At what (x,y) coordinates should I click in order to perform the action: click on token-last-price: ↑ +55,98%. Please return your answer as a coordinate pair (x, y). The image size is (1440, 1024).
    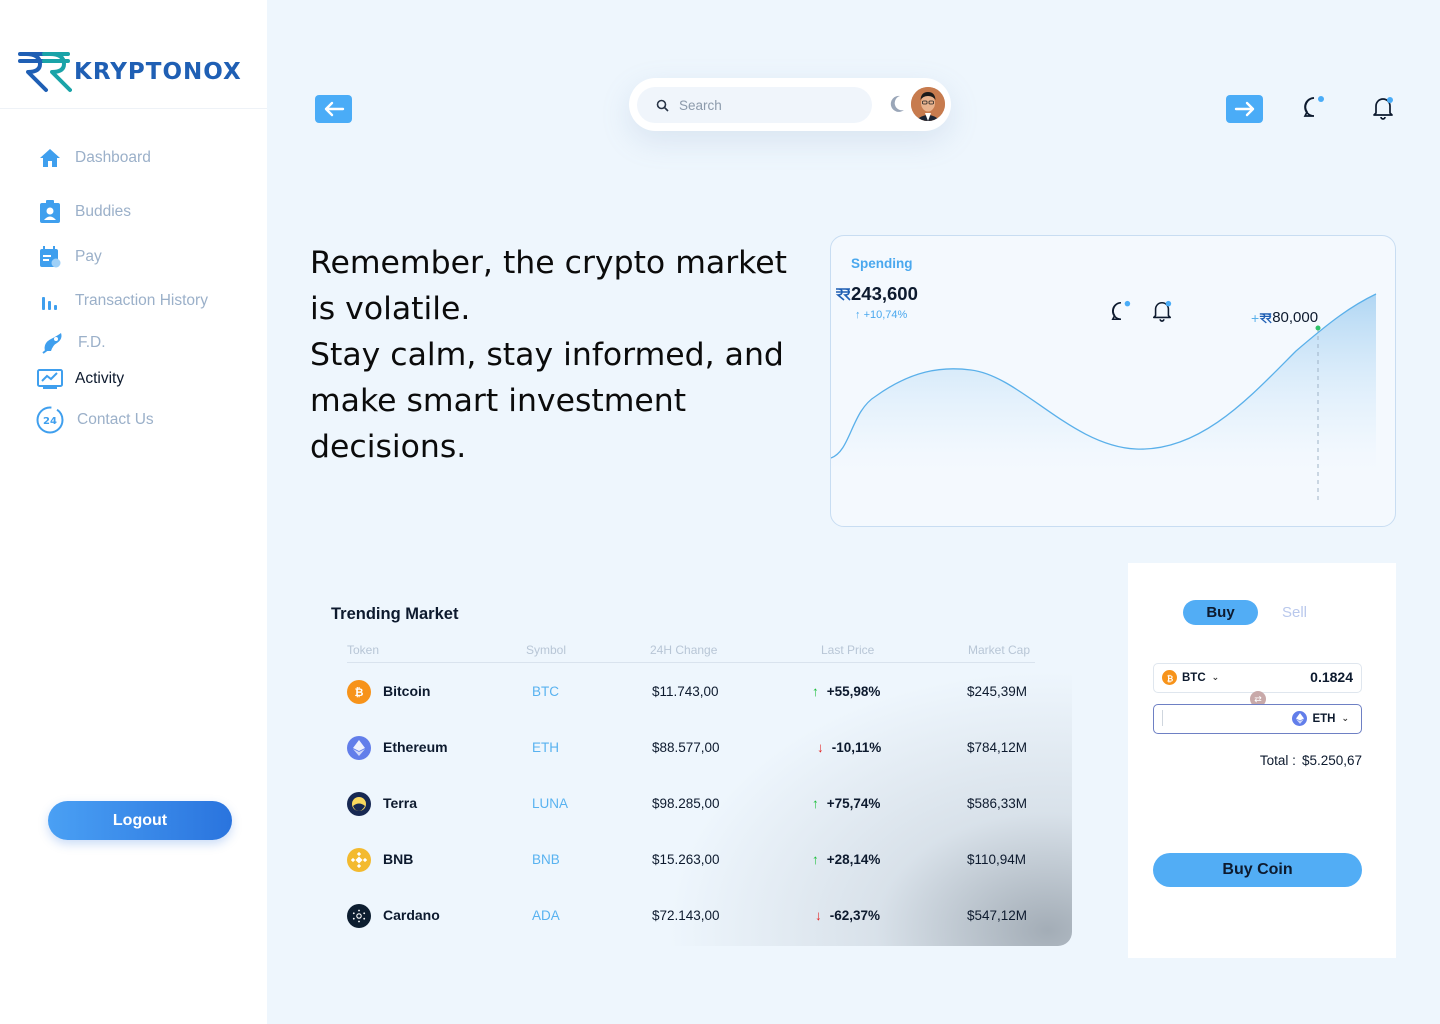
    Looking at the image, I should click on (846, 691).